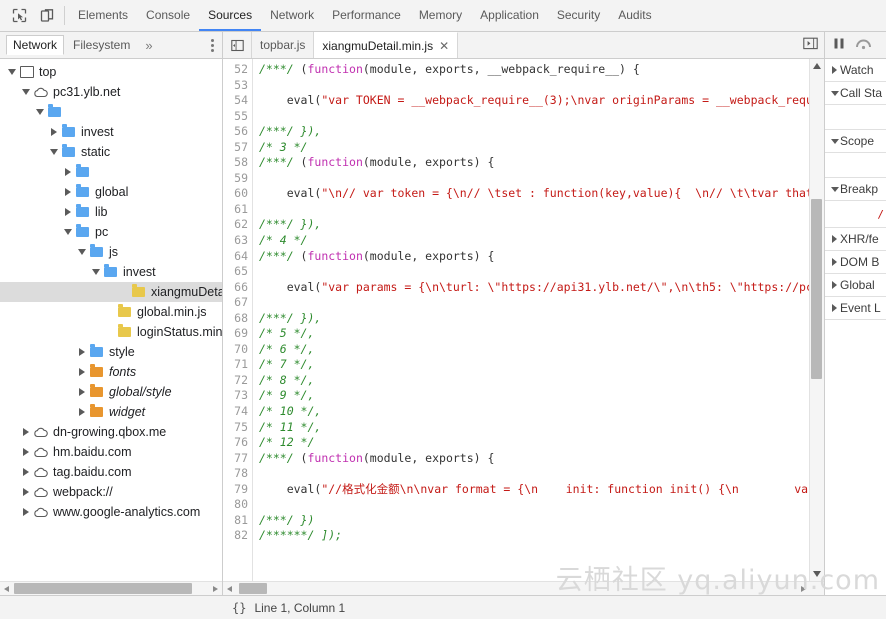 This screenshot has height=619, width=886. Describe the element at coordinates (817, 574) in the screenshot. I see `scroll-down-icon` at that location.